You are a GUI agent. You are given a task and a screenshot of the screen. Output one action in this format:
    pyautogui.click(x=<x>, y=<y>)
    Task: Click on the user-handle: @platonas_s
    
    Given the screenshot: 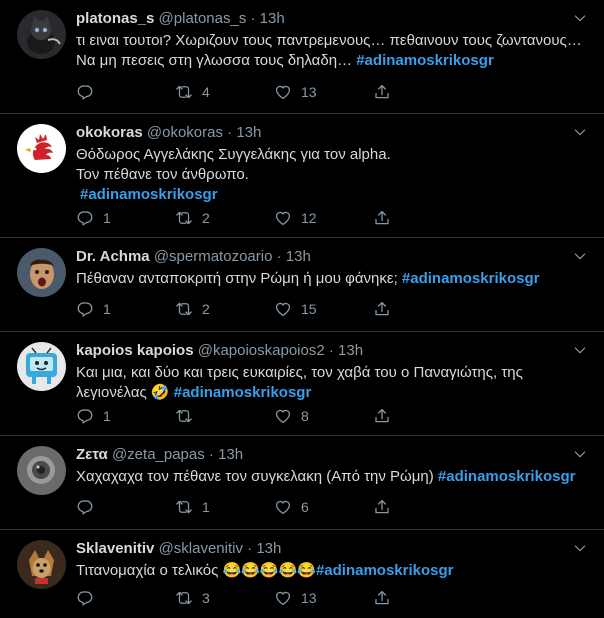 What is the action you would take?
    pyautogui.click(x=203, y=18)
    